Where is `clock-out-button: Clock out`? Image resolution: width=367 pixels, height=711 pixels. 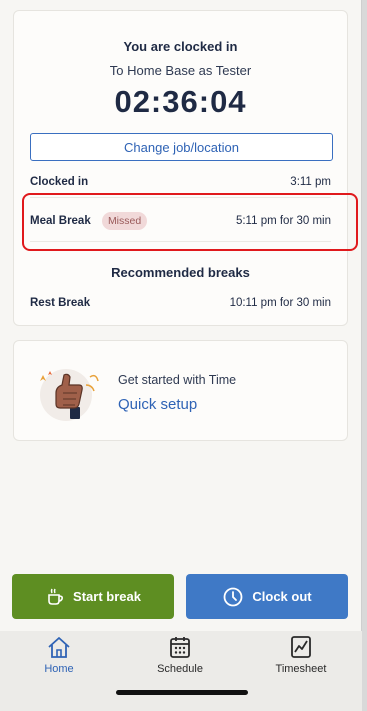 clock-out-button: Clock out is located at coordinates (267, 596).